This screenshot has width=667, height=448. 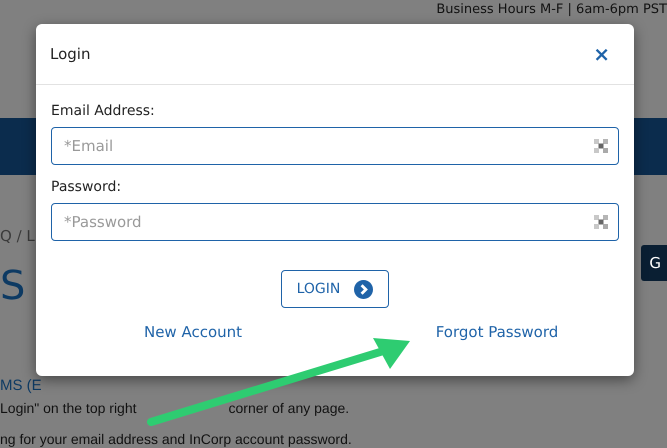 I want to click on paragraph-text: Login" on the top right, so click(x=68, y=408).